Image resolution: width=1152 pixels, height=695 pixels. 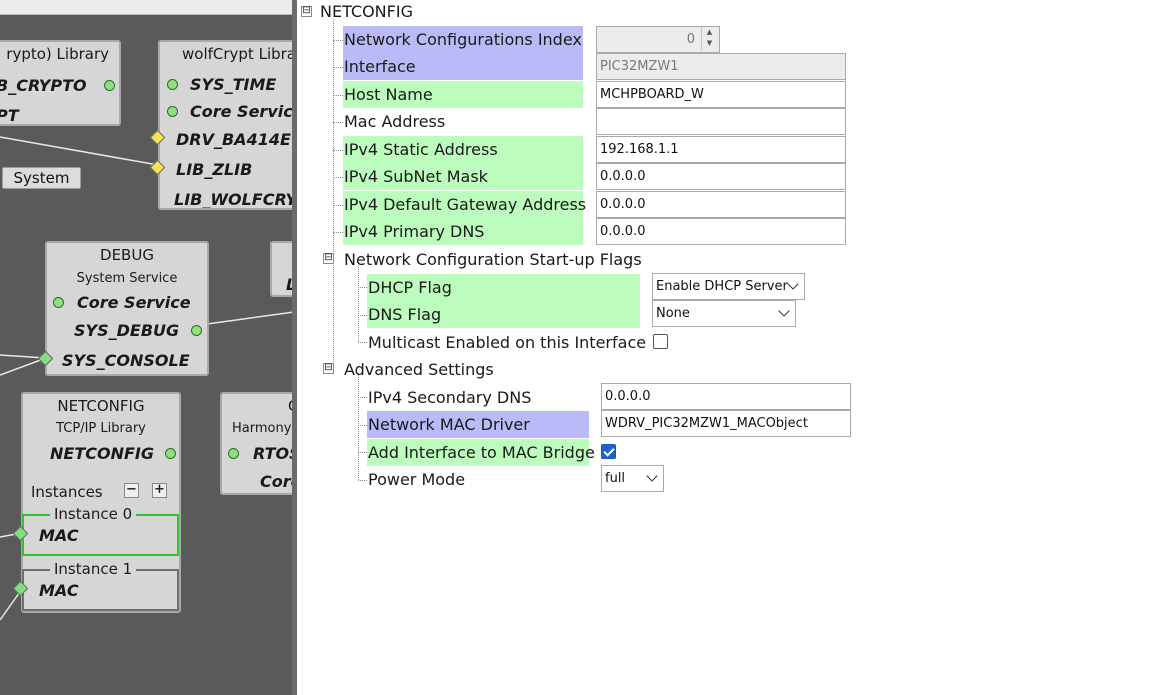 What do you see at coordinates (214, 169) in the screenshot?
I see `lib-zlib-port: LIB_ZLIB` at bounding box center [214, 169].